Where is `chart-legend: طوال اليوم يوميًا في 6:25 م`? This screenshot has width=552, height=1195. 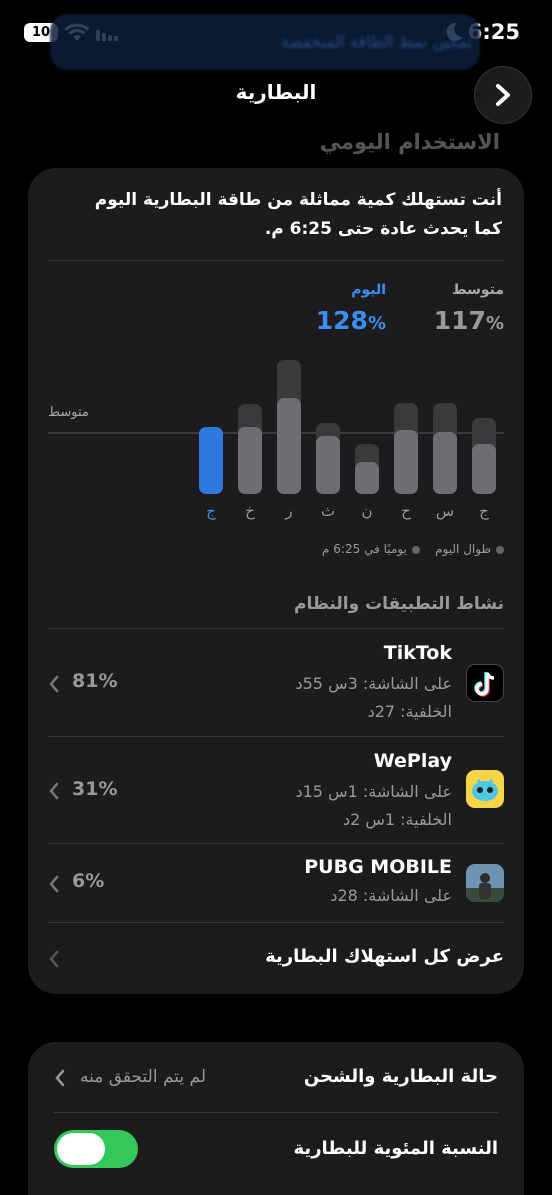 chart-legend: طوال اليوم يوميًا في 6:25 م is located at coordinates (413, 549).